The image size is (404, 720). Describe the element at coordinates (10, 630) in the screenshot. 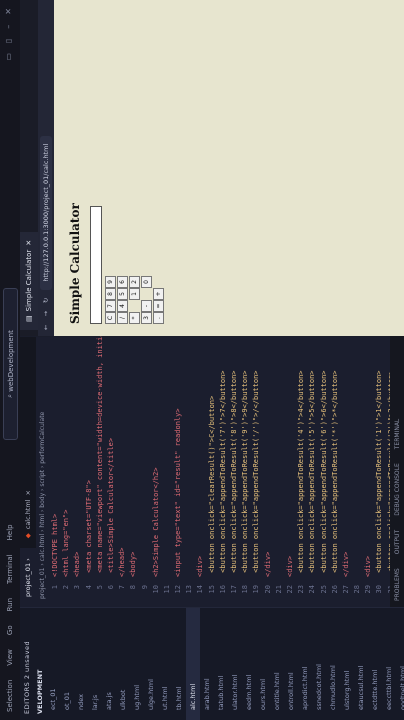

I see `menu-go: Go` at that location.